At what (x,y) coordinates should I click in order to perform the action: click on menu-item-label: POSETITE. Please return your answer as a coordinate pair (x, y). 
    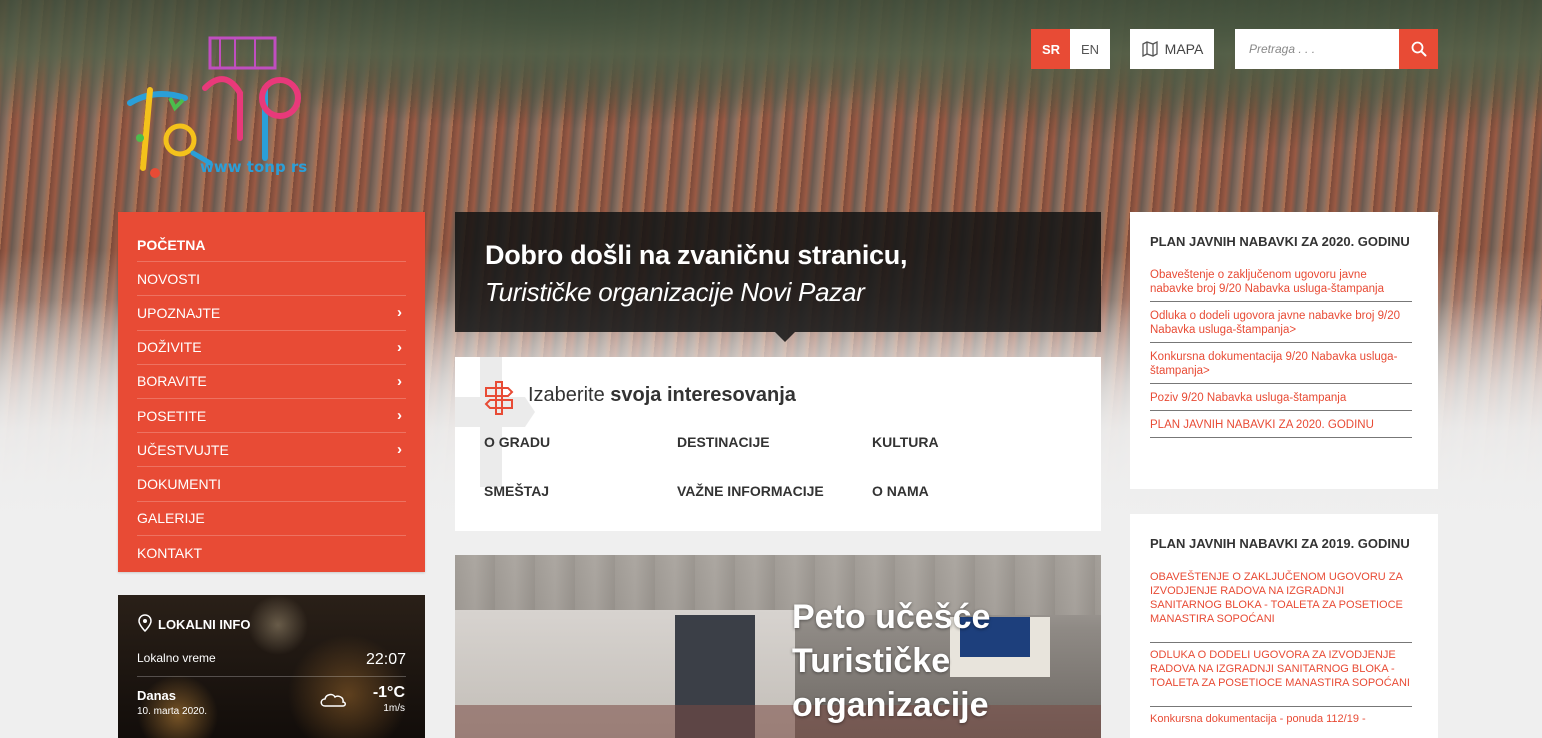
    Looking at the image, I should click on (172, 415).